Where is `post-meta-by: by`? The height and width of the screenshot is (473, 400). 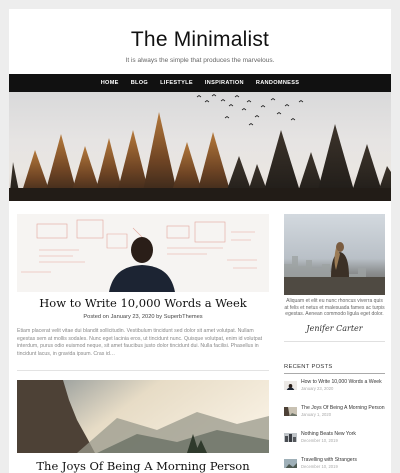
post-meta-by: by is located at coordinates (159, 317).